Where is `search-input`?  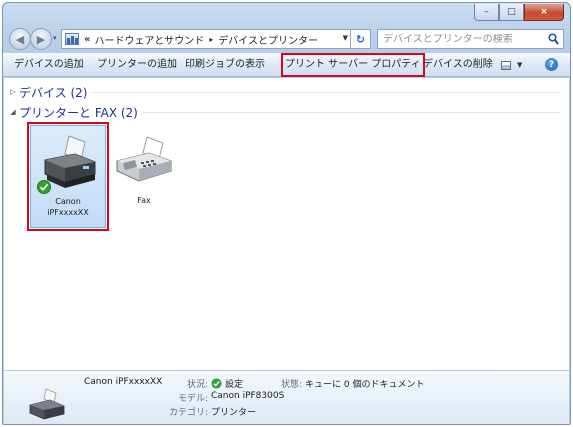 search-input is located at coordinates (463, 39).